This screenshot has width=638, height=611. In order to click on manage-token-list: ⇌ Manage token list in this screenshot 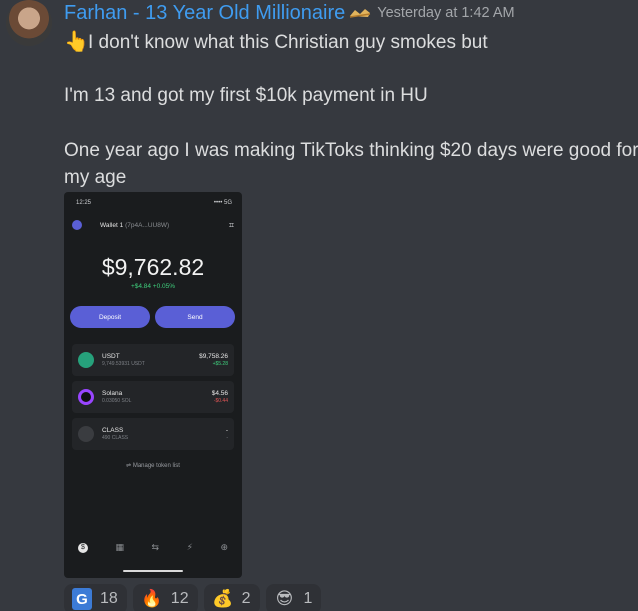, I will do `click(153, 466)`.